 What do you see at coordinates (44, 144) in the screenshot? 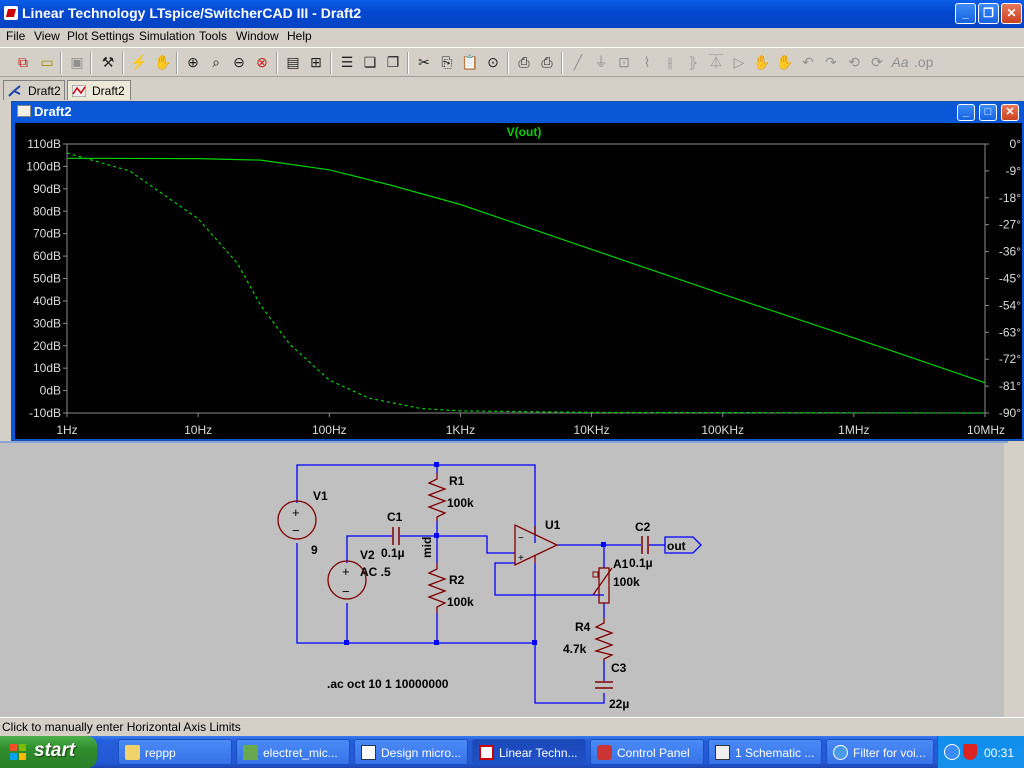
I see `y-left-tick-label: 110dB` at bounding box center [44, 144].